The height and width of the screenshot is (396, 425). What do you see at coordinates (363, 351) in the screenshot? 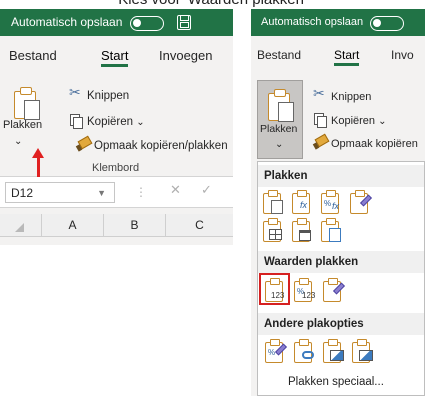
I see `paste-linked-picture-icon` at bounding box center [363, 351].